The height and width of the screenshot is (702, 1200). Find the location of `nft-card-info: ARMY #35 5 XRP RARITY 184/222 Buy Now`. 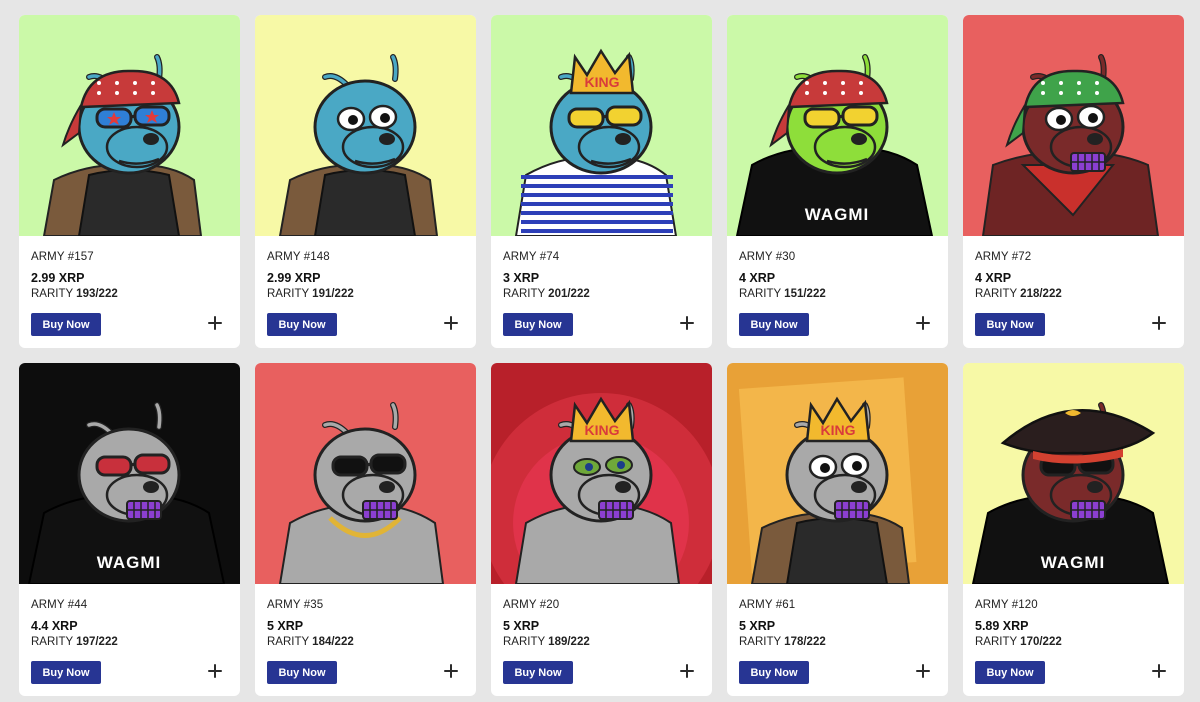

nft-card-info: ARMY #35 5 XRP RARITY 184/222 Buy Now is located at coordinates (365, 640).